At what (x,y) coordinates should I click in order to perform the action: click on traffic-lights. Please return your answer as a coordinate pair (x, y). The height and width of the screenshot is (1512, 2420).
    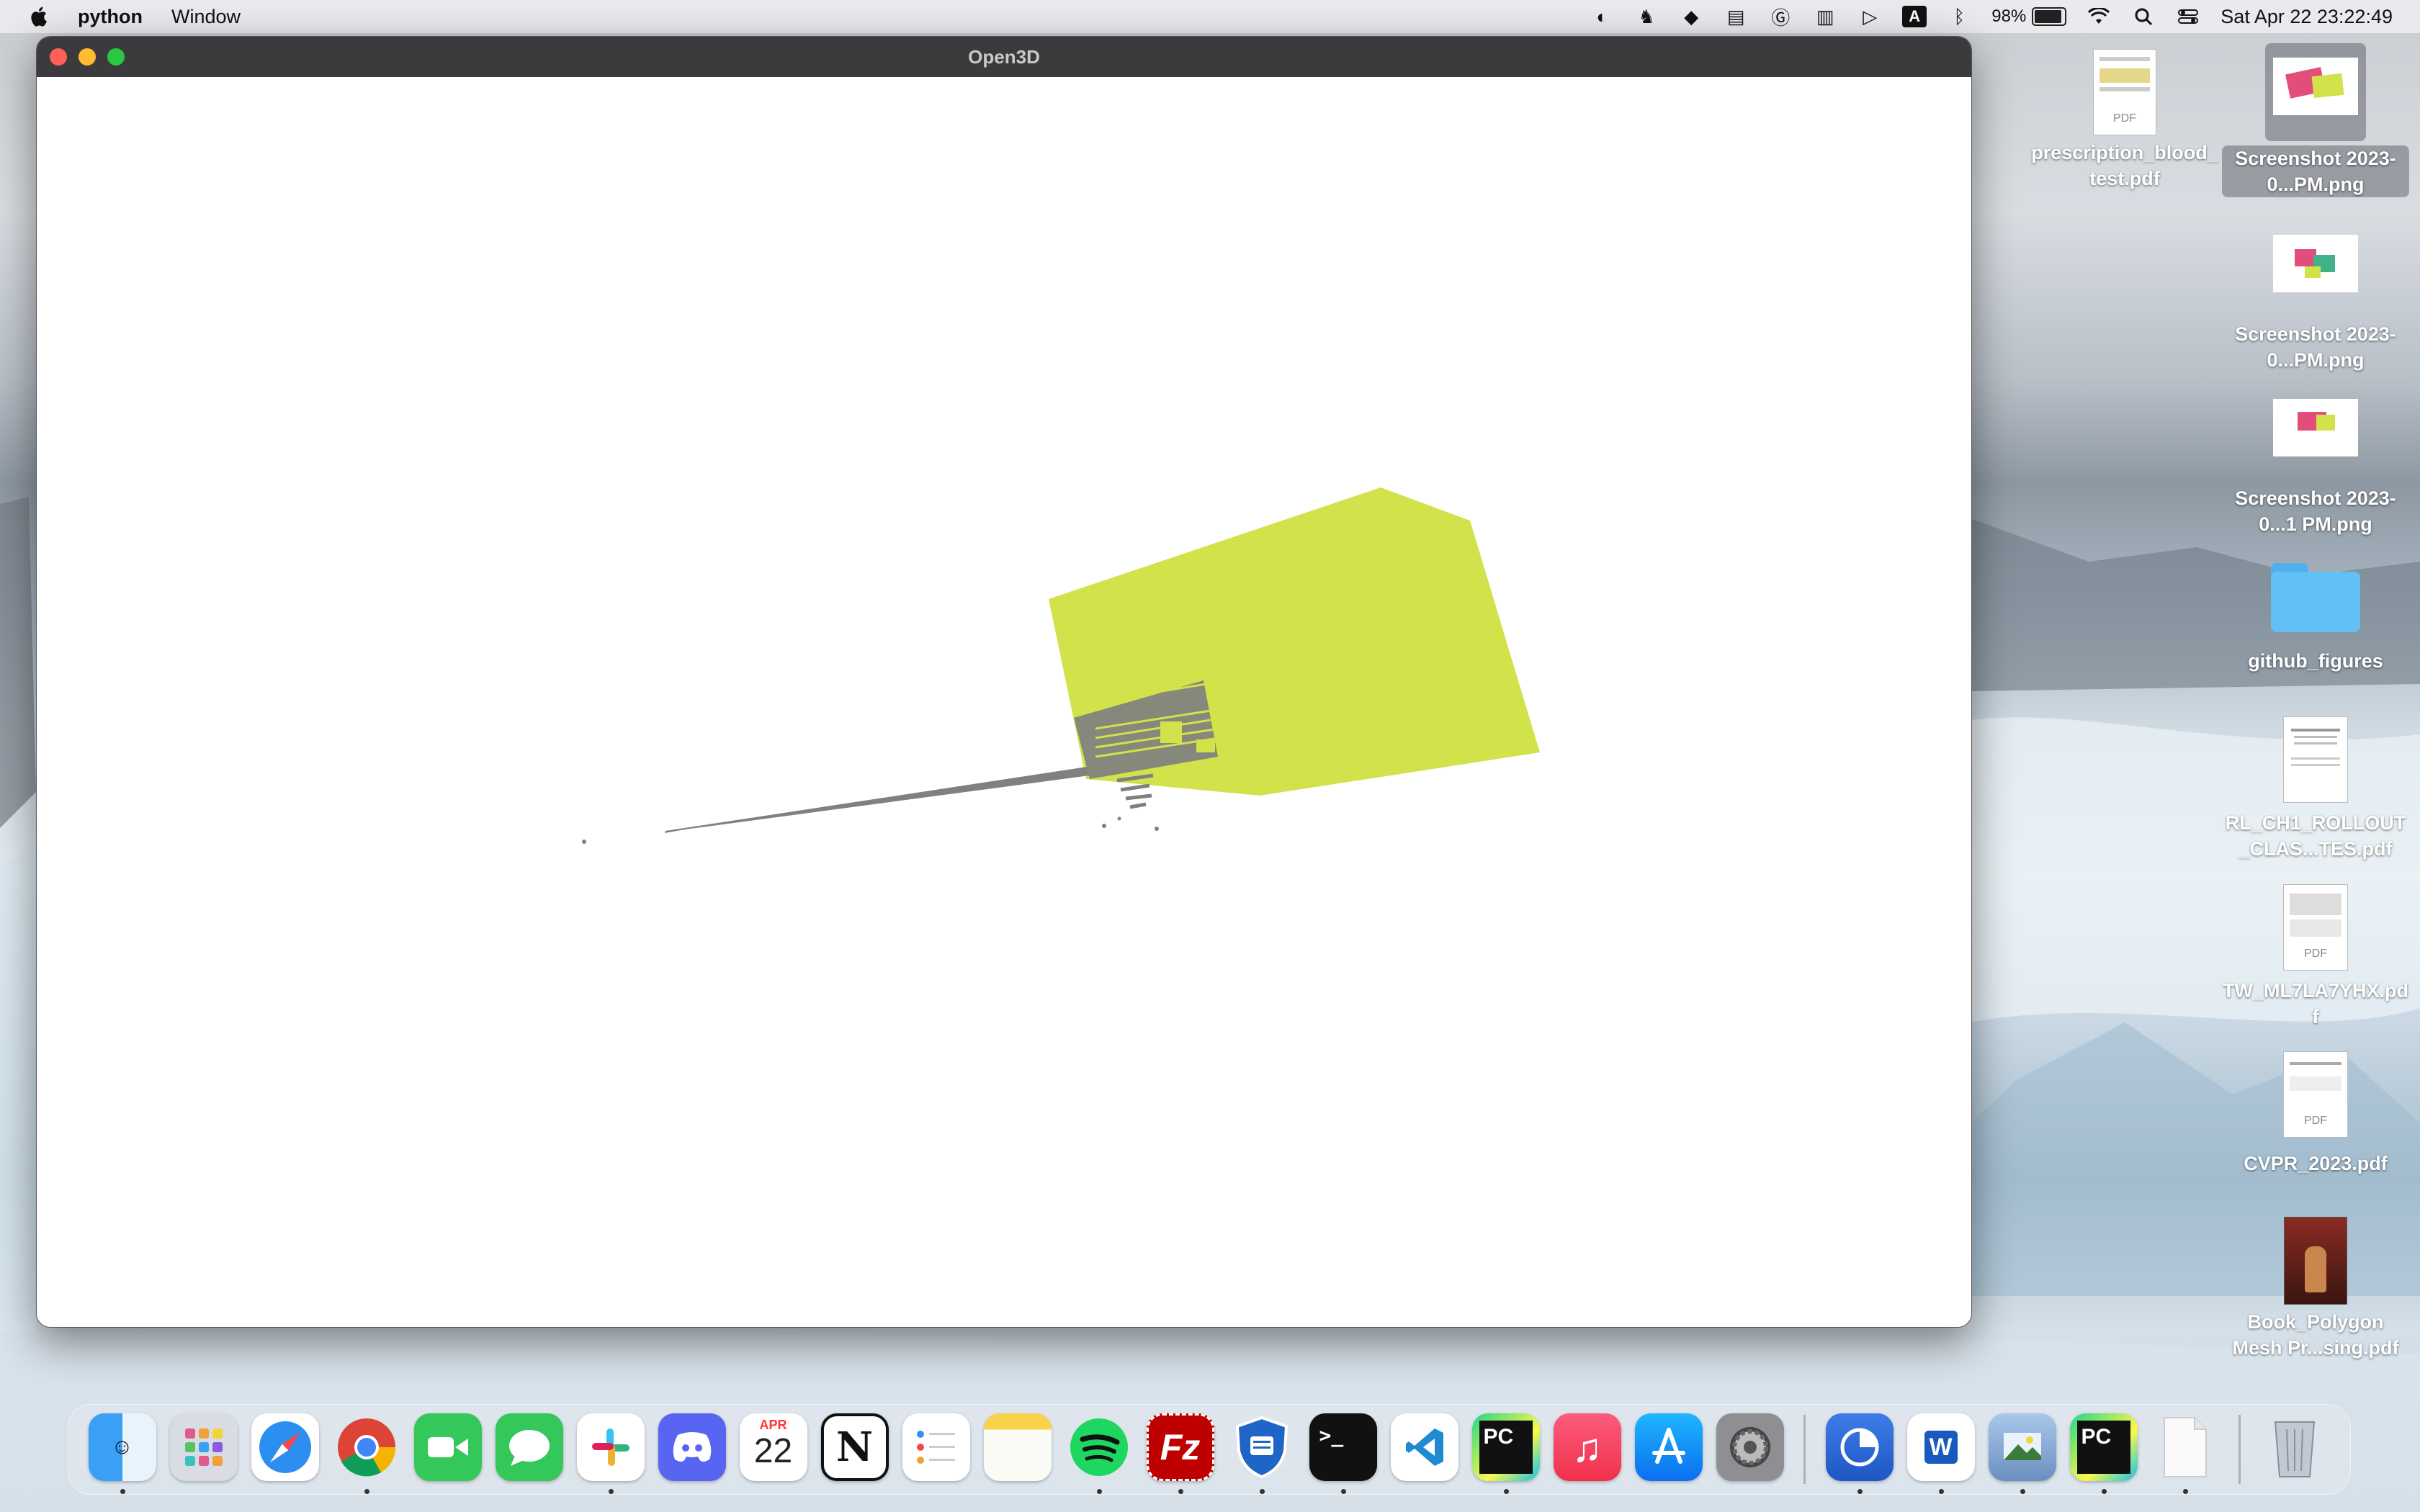
    Looking at the image, I should click on (87, 57).